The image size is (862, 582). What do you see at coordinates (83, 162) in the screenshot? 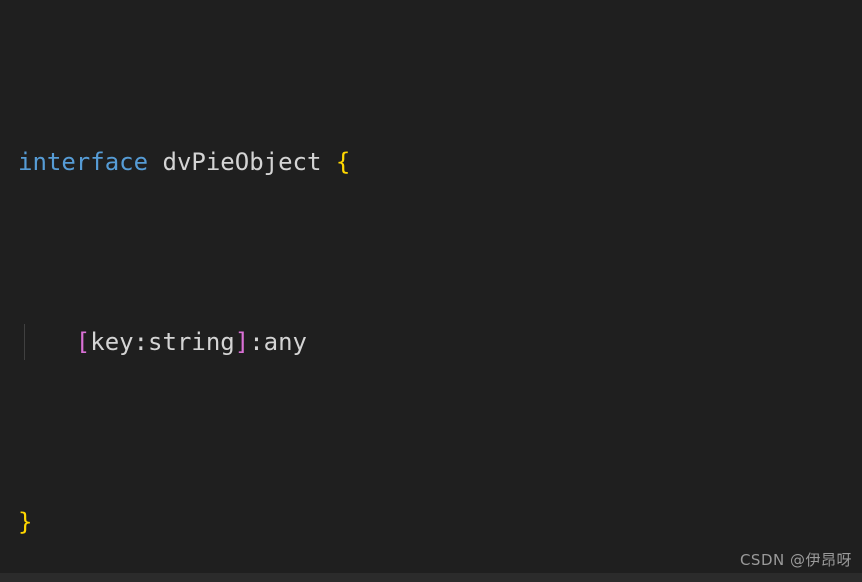
I see `keyword-interface: interface` at bounding box center [83, 162].